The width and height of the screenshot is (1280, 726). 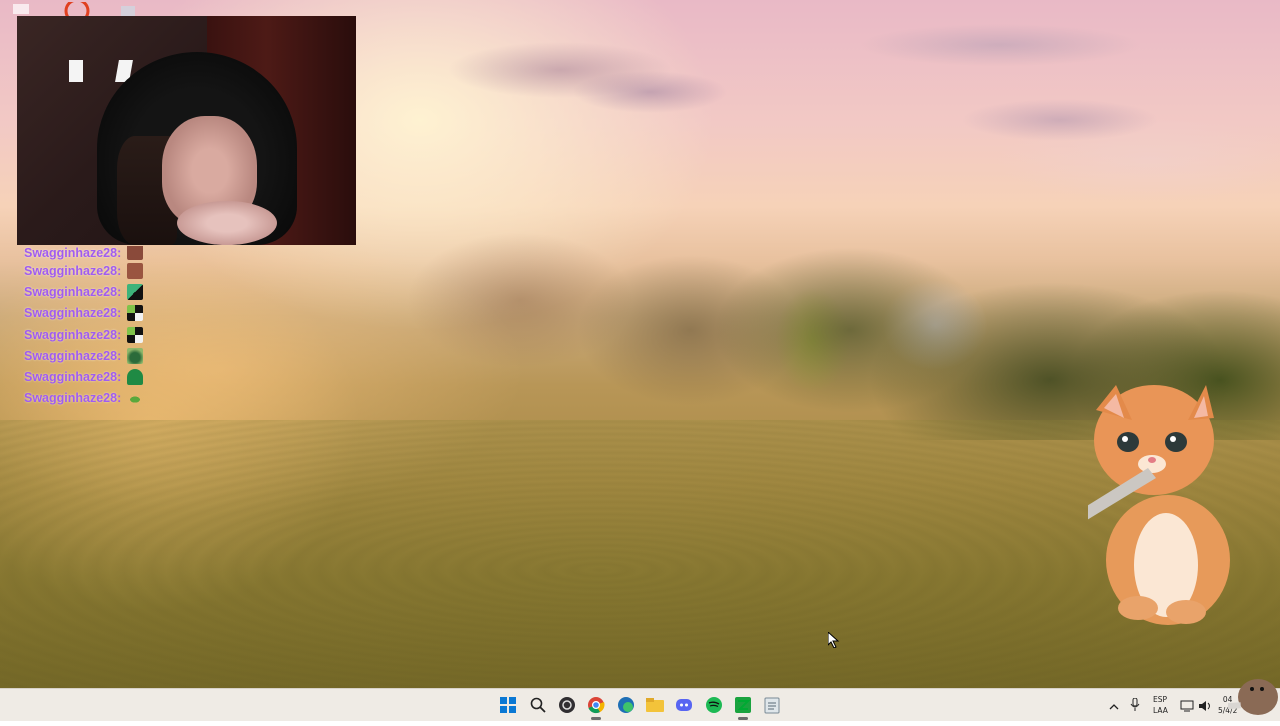 I want to click on green-black-emote-icon, so click(x=135, y=291).